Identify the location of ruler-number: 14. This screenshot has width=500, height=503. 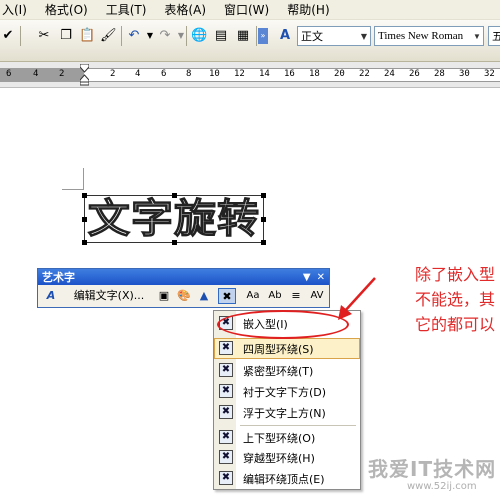
(264, 74).